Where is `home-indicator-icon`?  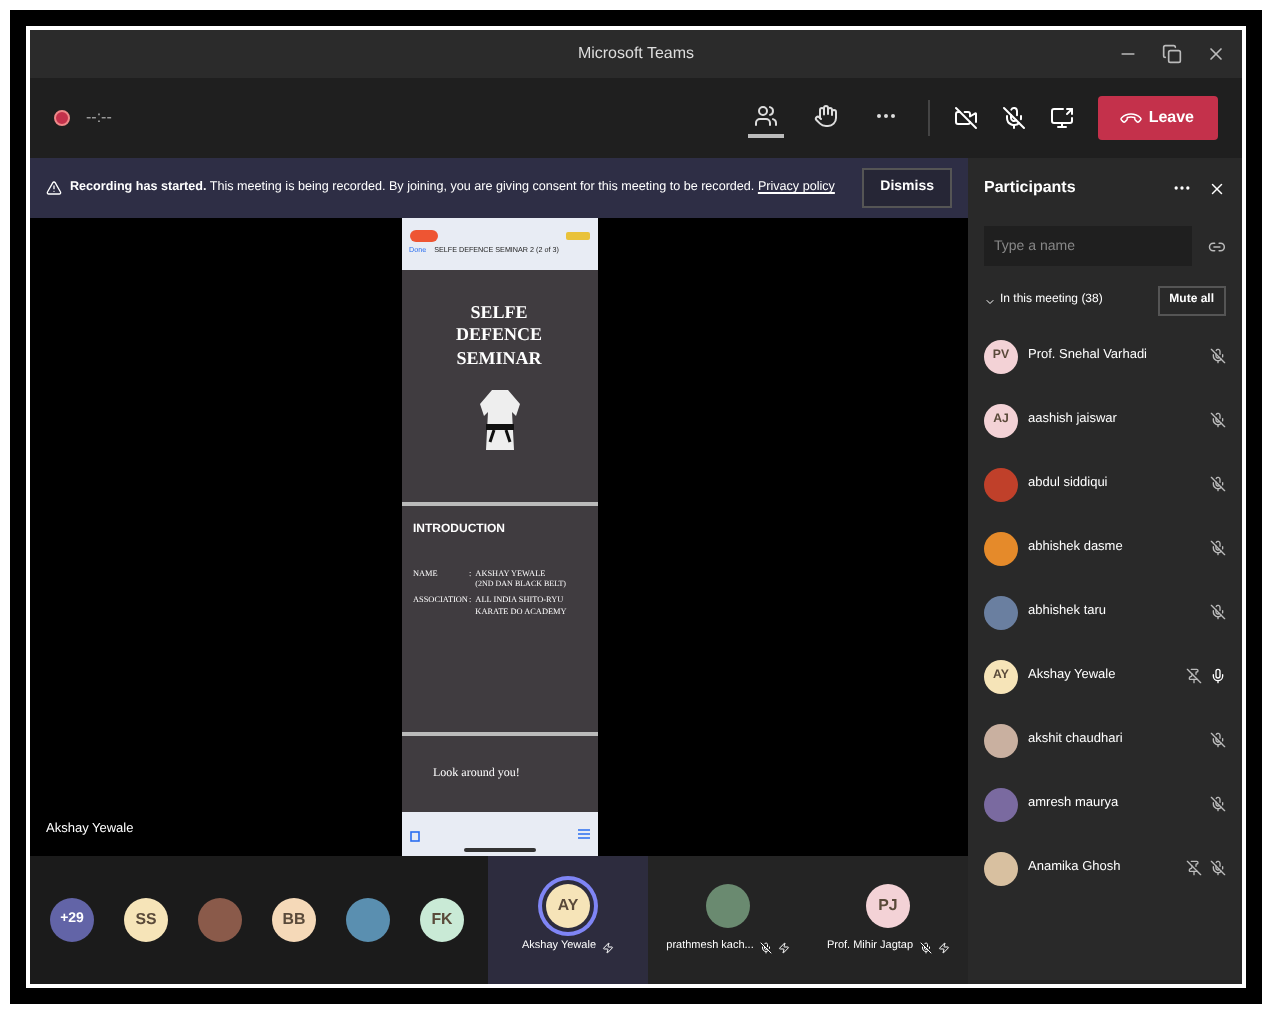
home-indicator-icon is located at coordinates (499, 850).